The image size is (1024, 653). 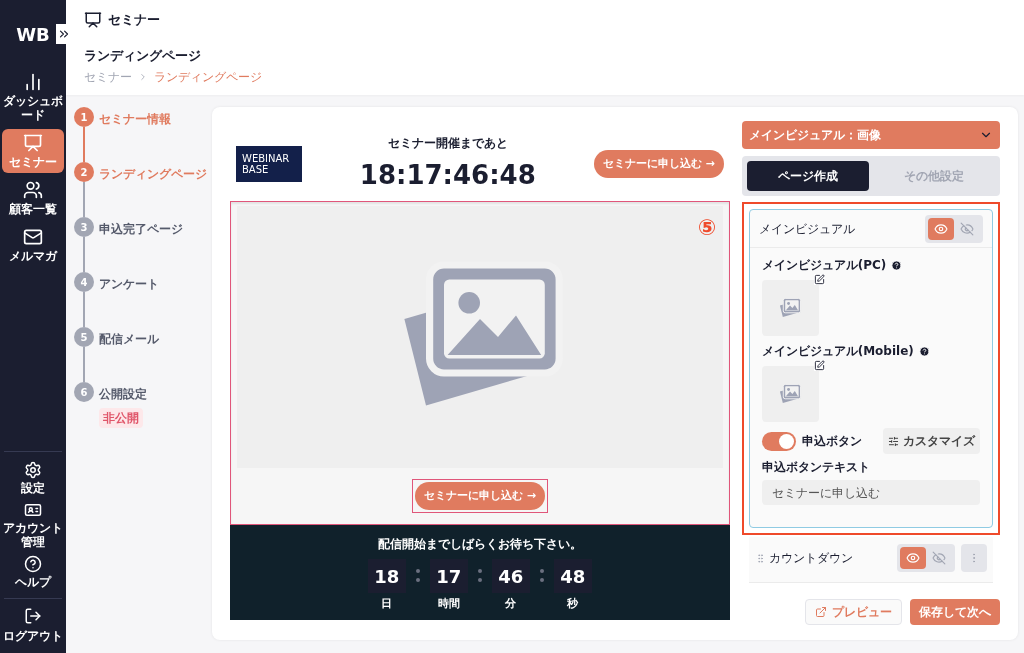 What do you see at coordinates (33, 237) in the screenshot?
I see `mail-icon` at bounding box center [33, 237].